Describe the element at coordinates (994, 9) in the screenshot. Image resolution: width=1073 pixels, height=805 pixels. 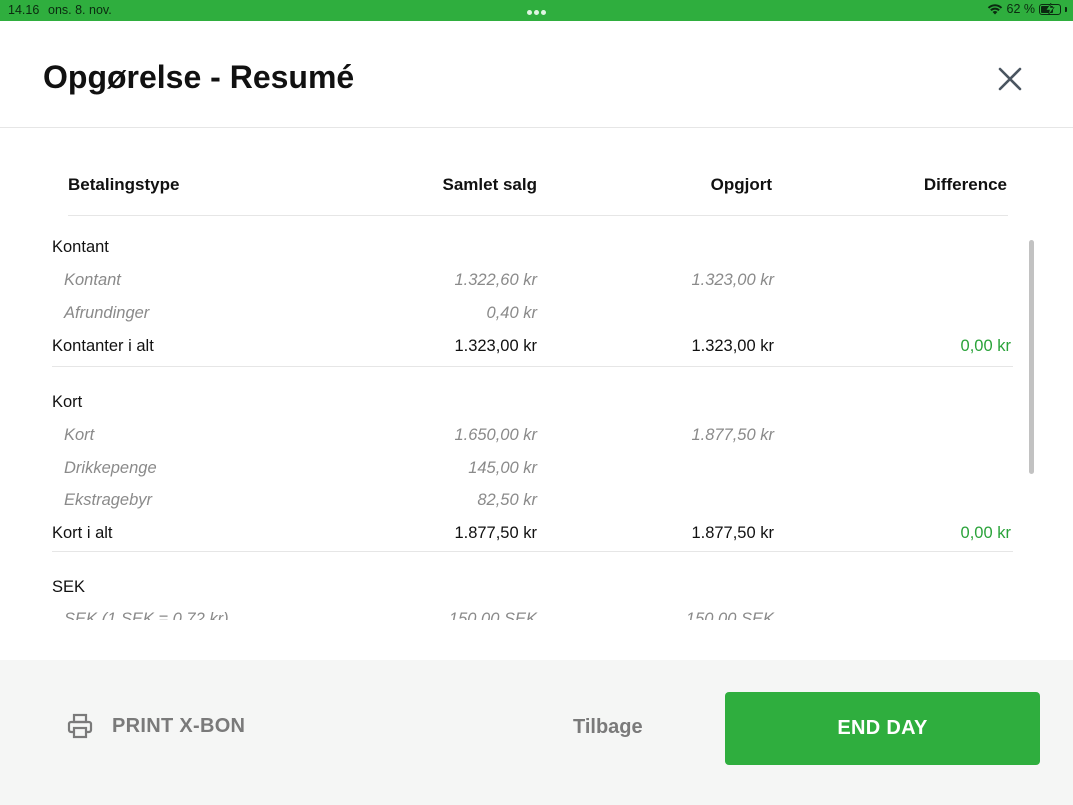
I see `wifi-icon` at that location.